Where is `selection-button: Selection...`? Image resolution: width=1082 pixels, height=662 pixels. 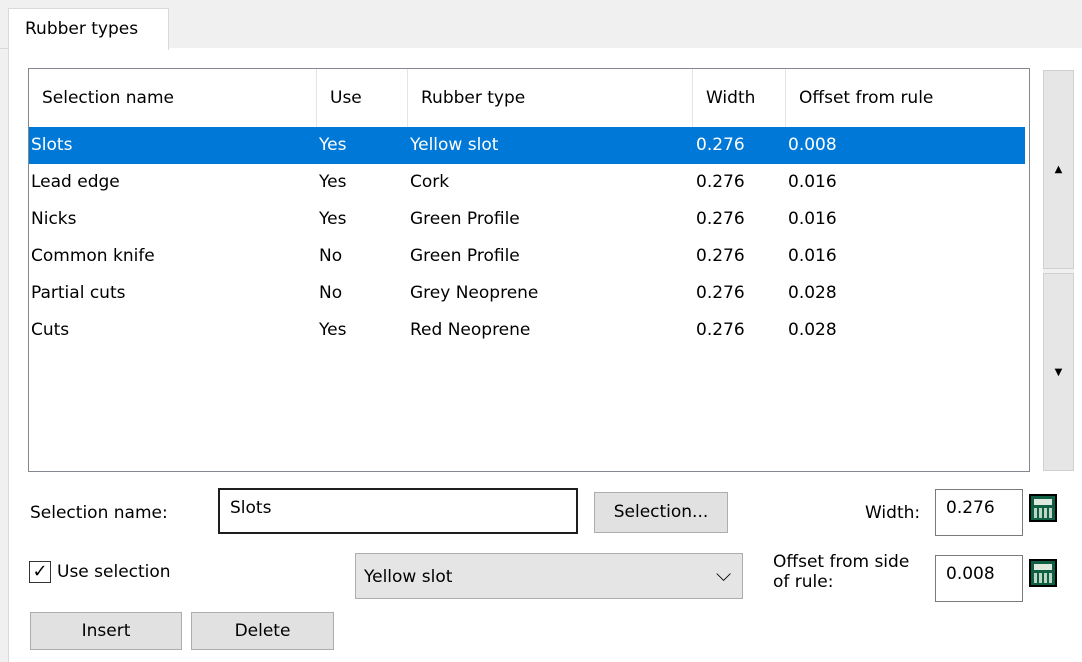 selection-button: Selection... is located at coordinates (661, 512).